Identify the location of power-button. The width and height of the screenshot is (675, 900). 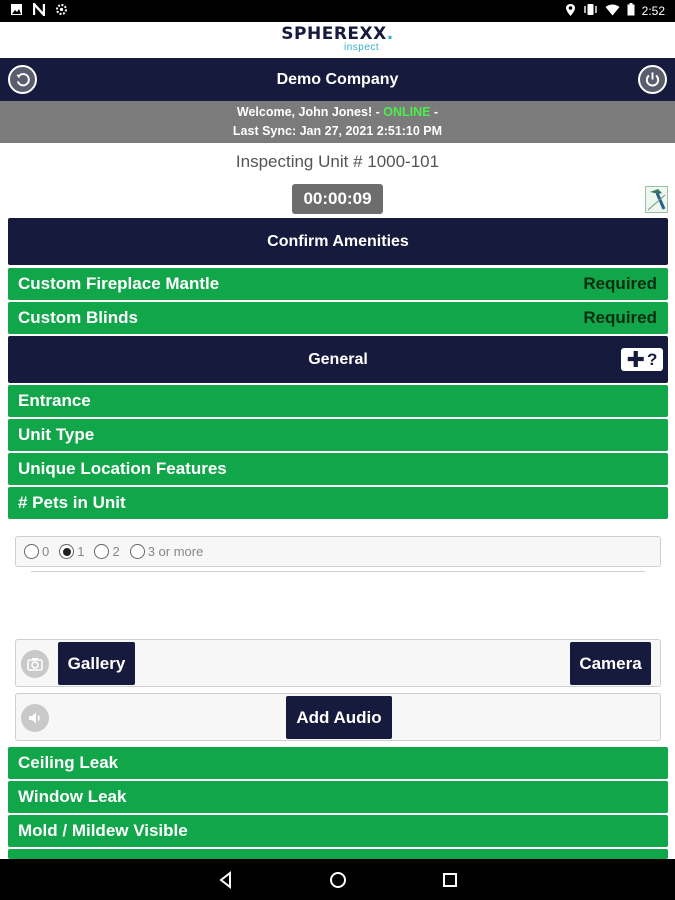
(652, 79).